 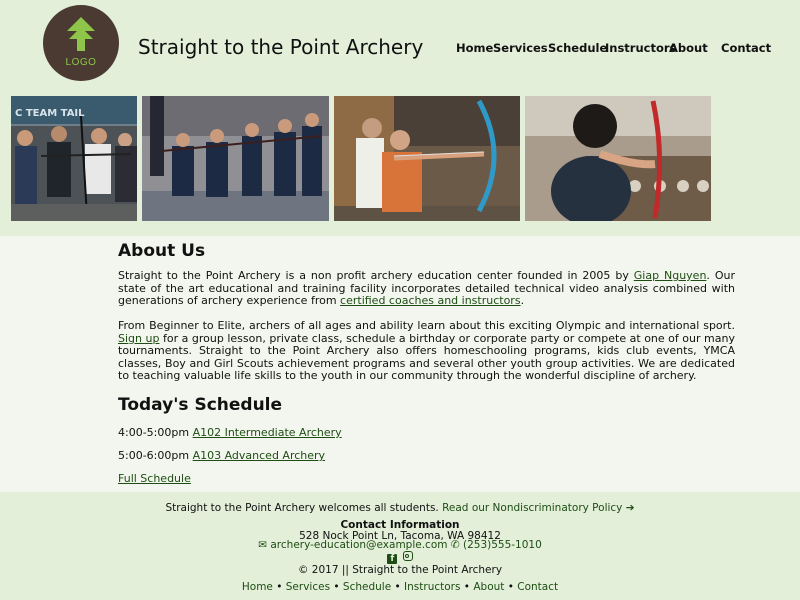 I want to click on nav-schedule: Schedule, so click(x=577, y=48).